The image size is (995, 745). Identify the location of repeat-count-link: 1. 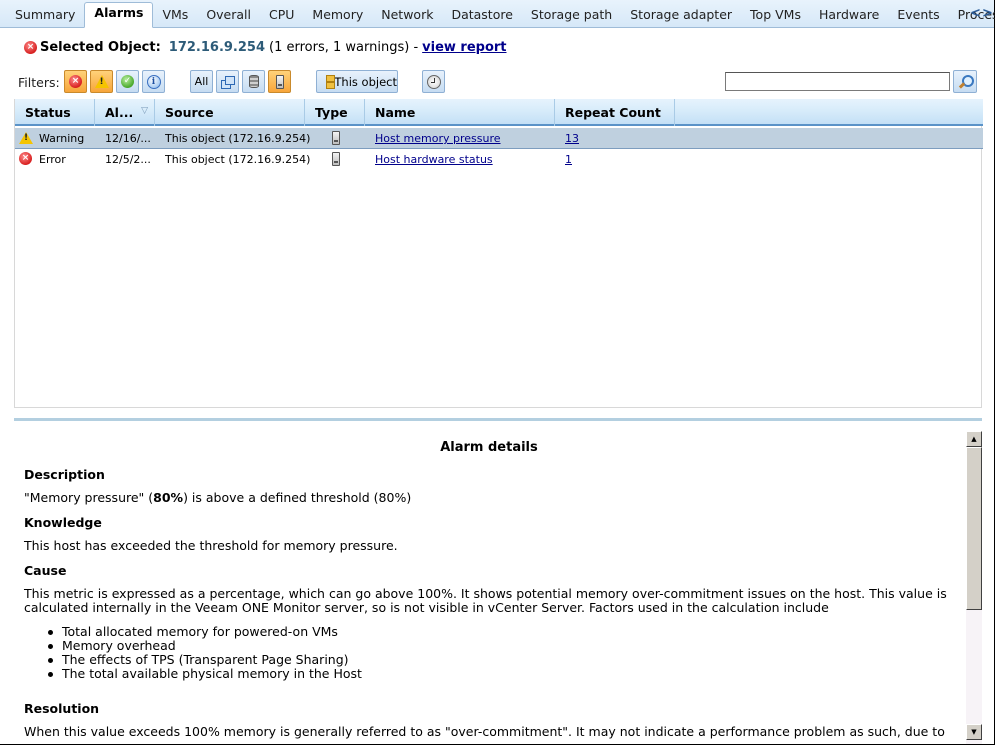
(568, 159).